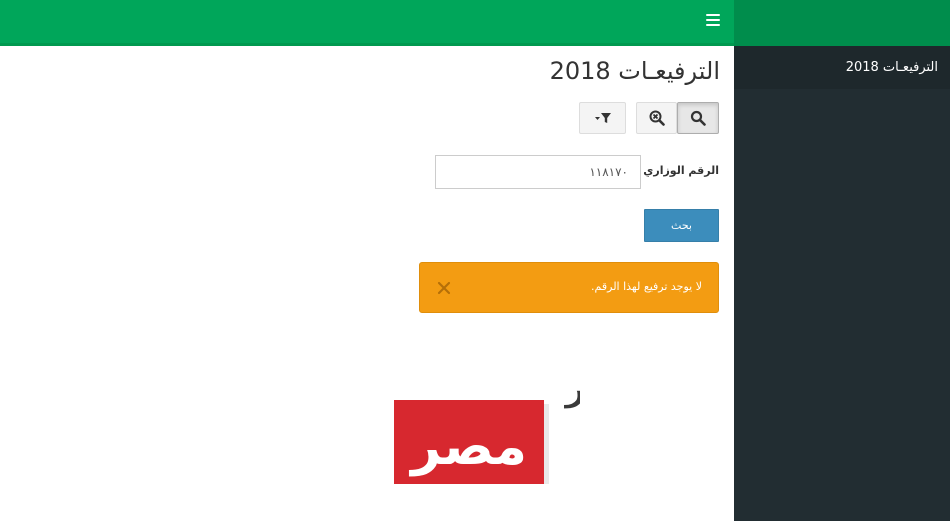  Describe the element at coordinates (367, 23) in the screenshot. I see `top-navbar` at that location.